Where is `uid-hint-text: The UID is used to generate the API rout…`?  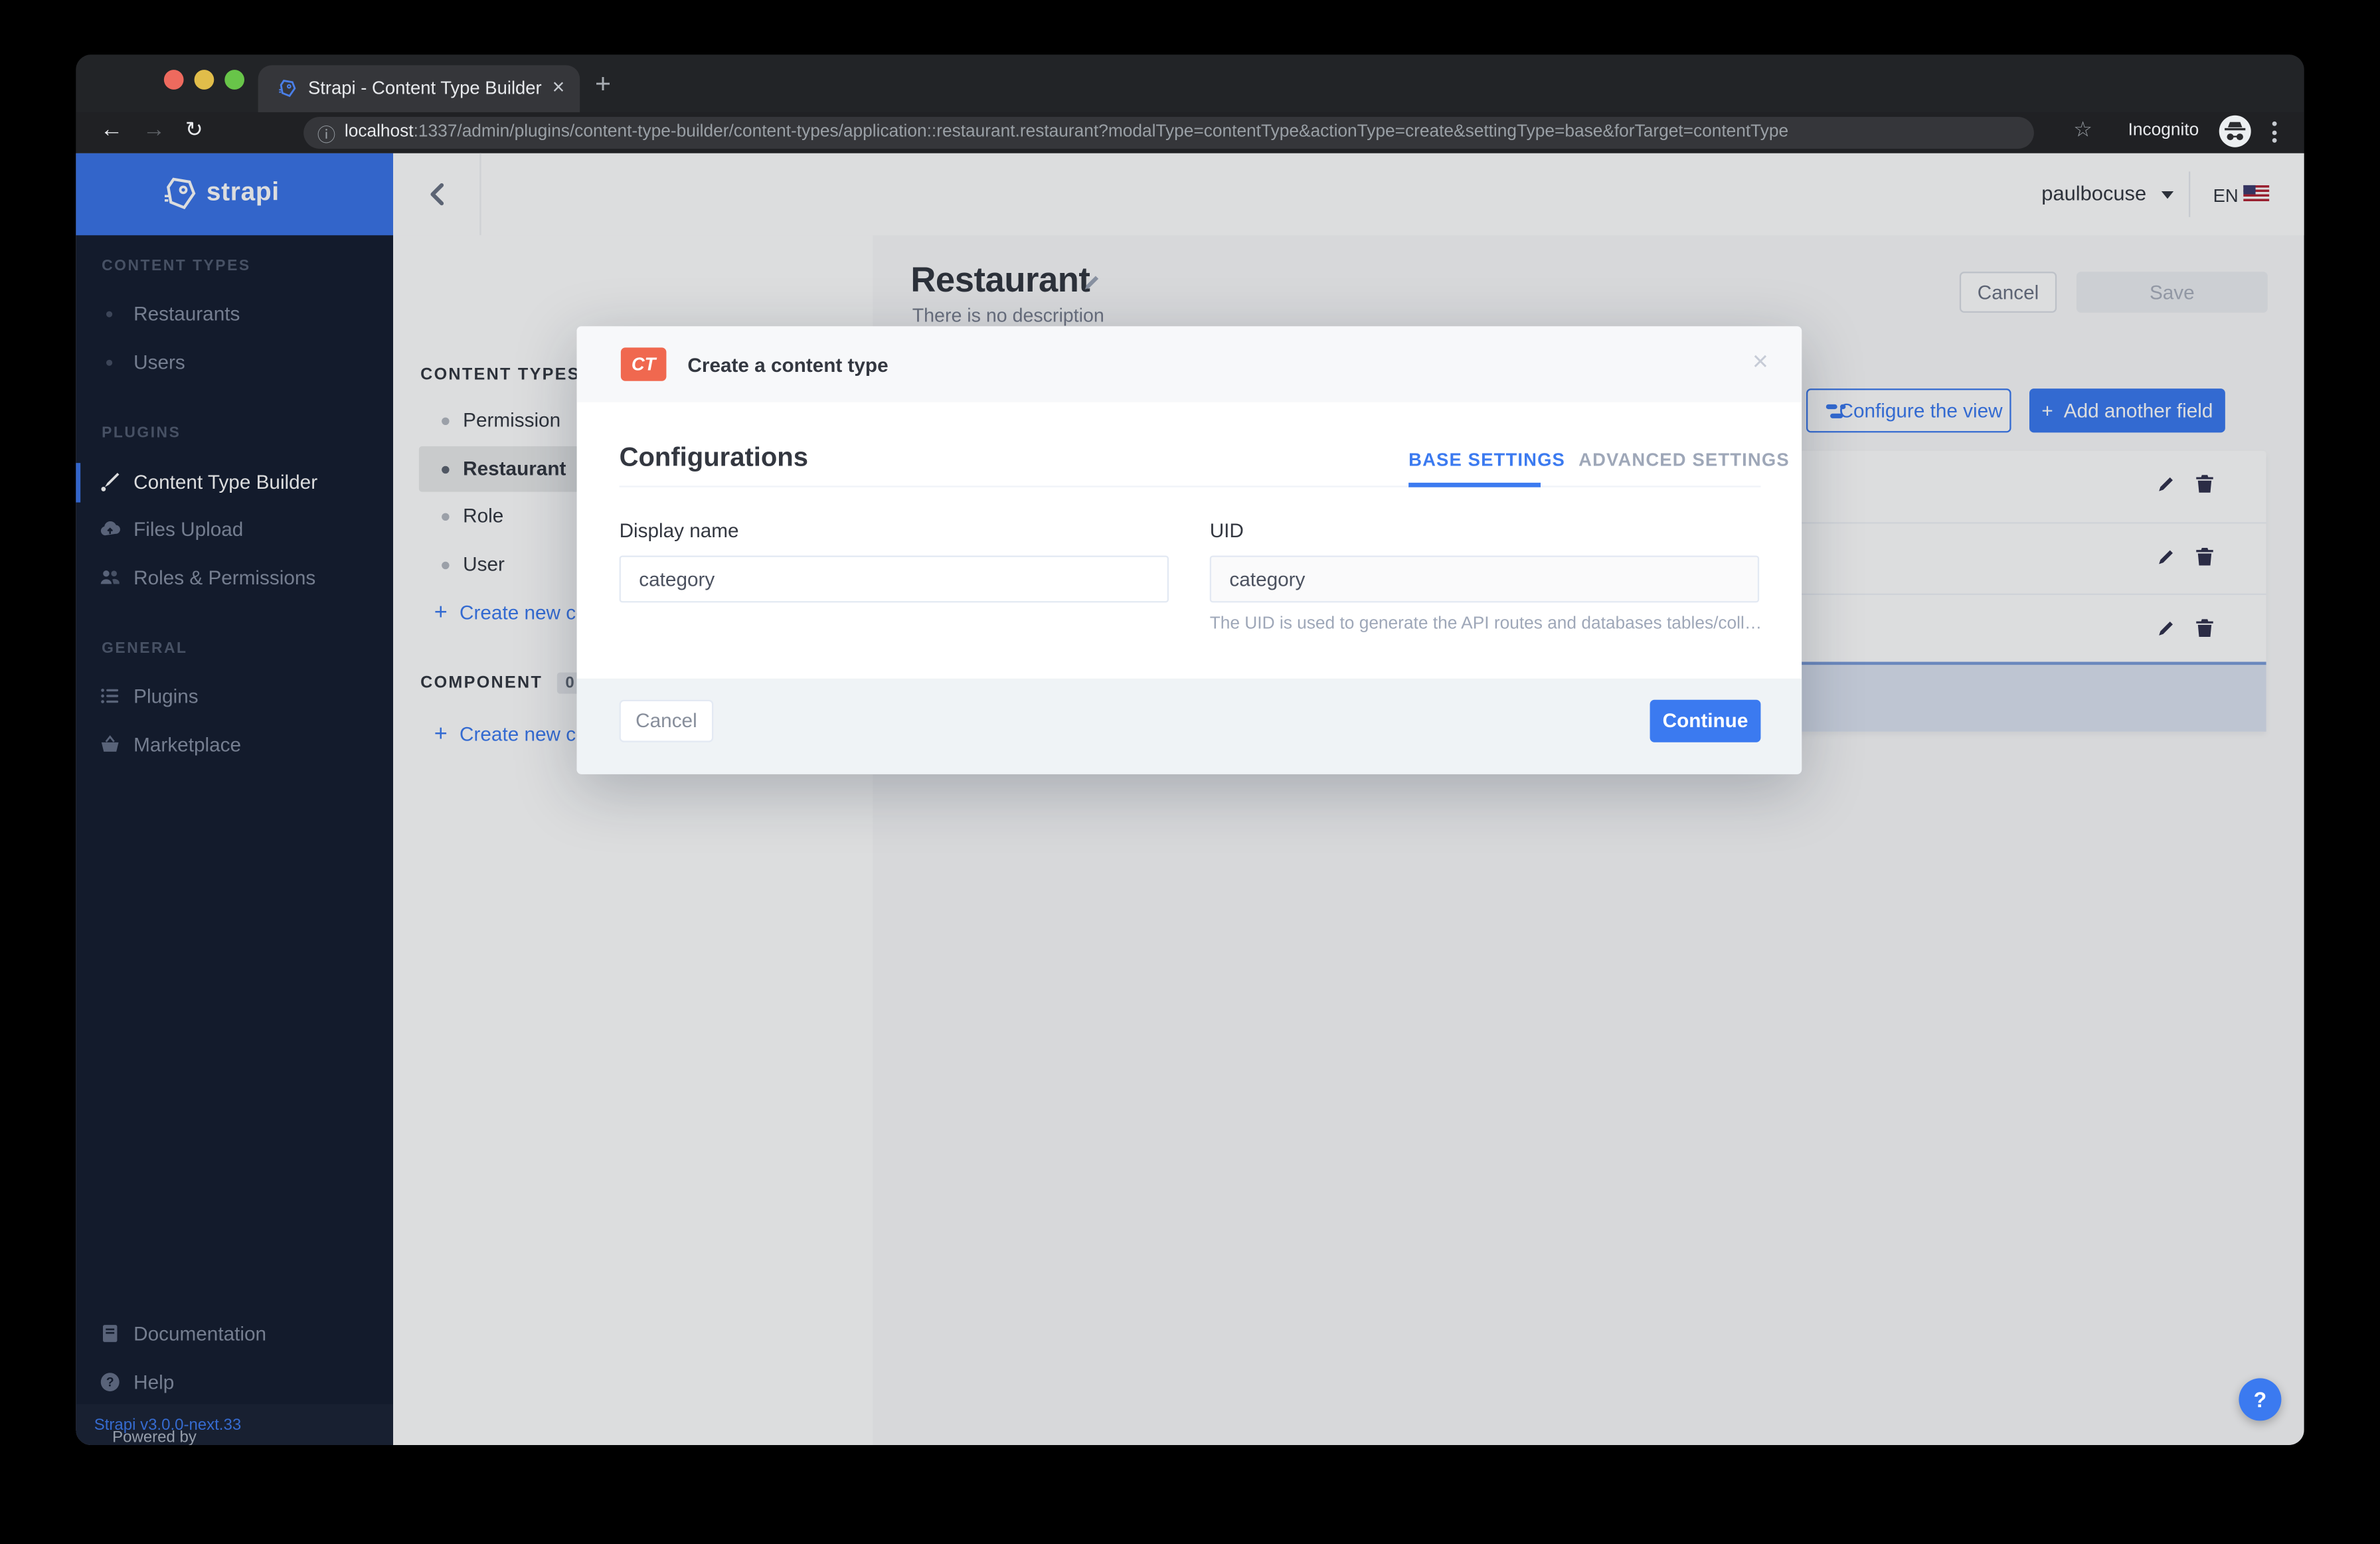 uid-hint-text: The UID is used to generate the API rout… is located at coordinates (1487, 624).